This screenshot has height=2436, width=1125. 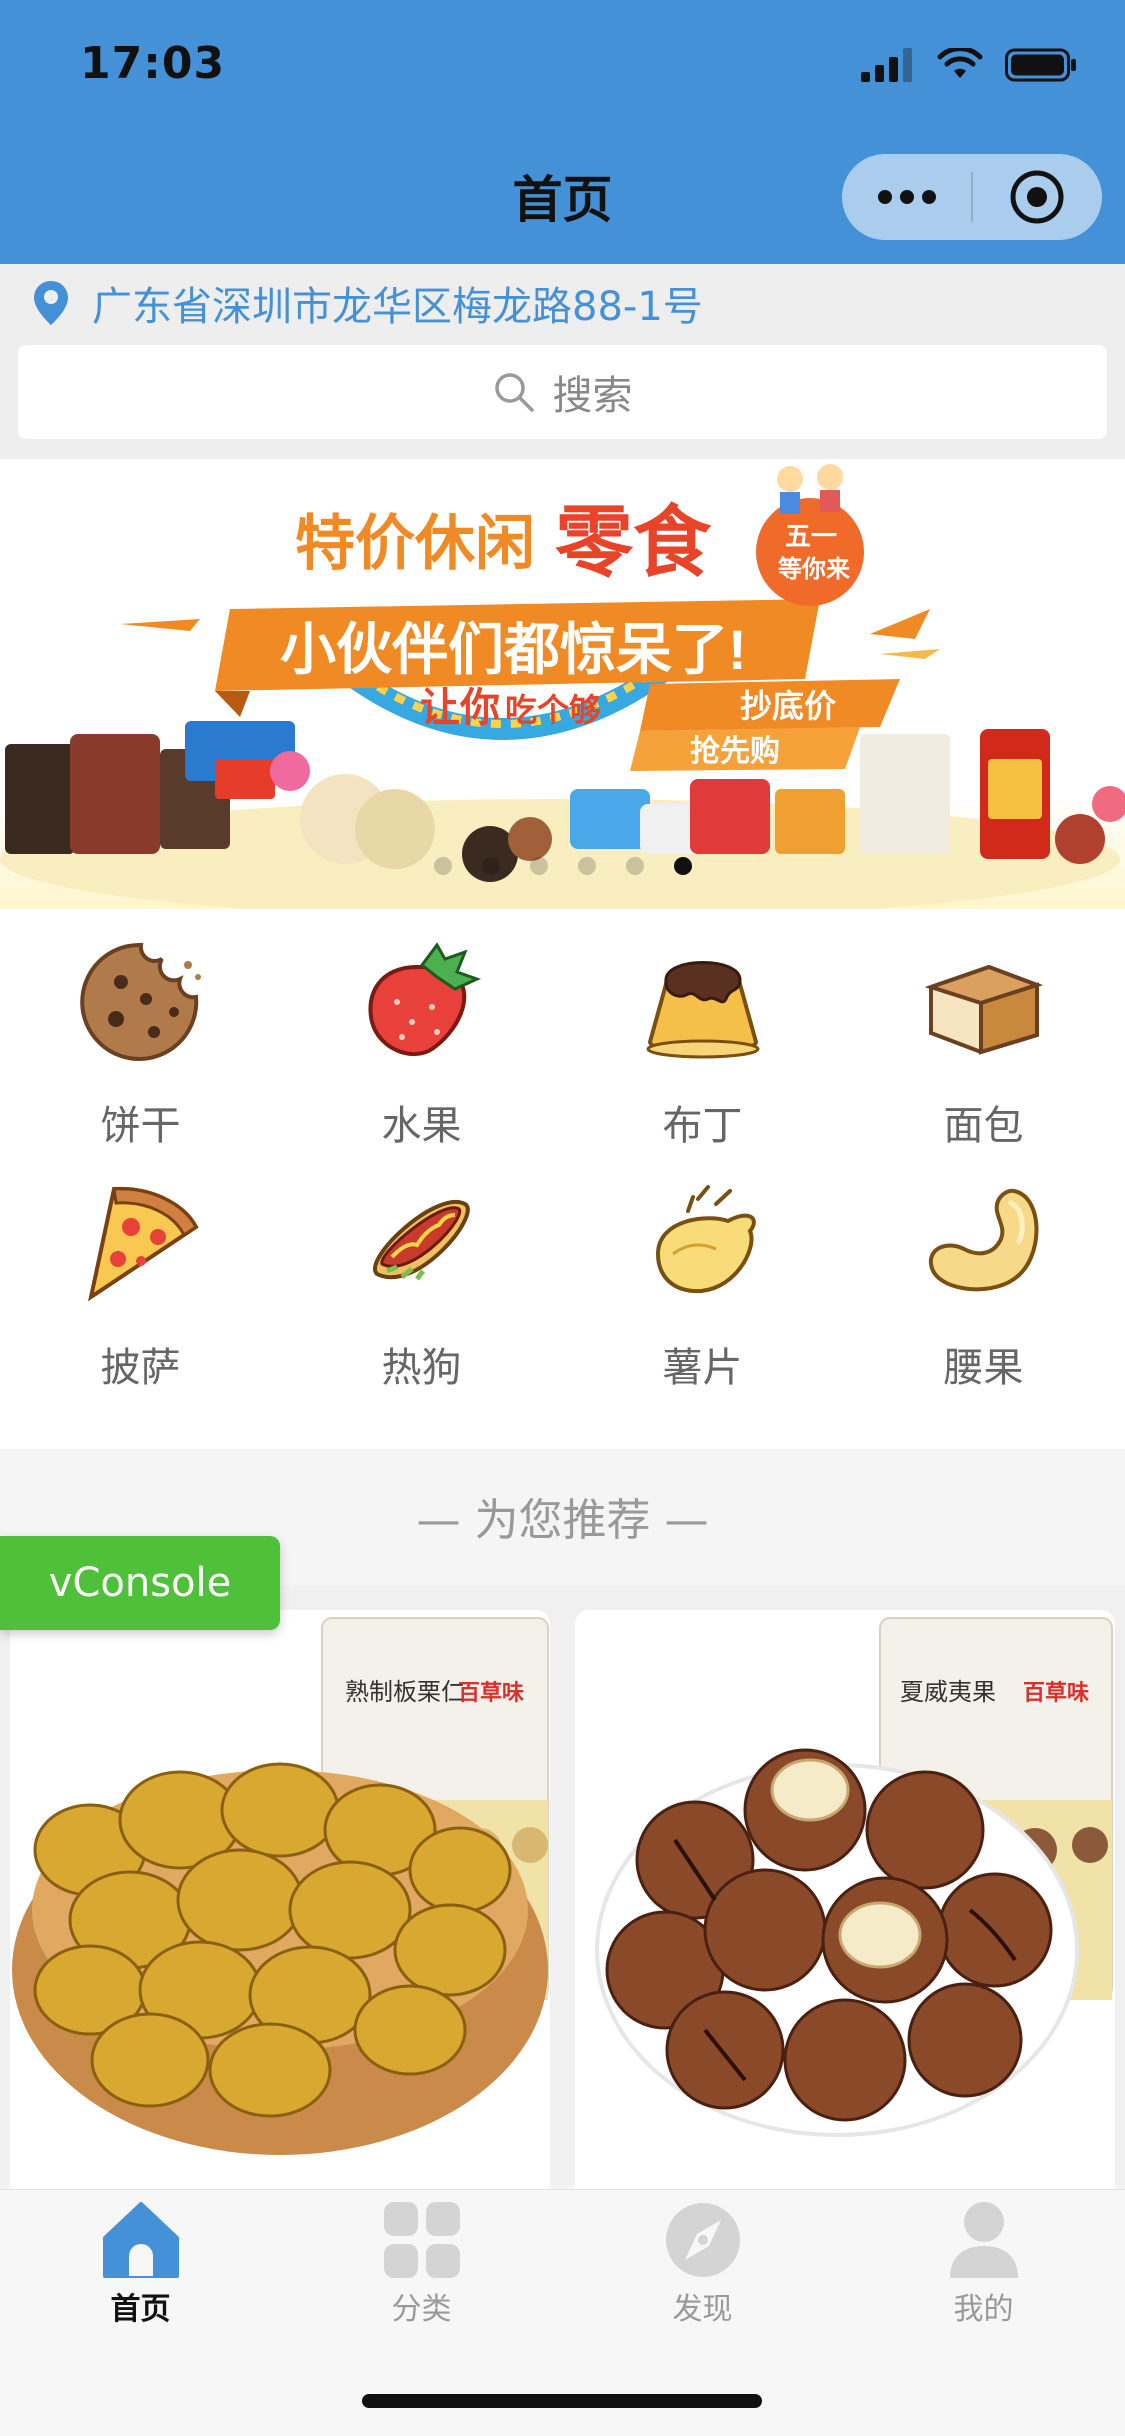 I want to click on product-card-macadamia: 夏威夷果 百草味, so click(x=845, y=1910).